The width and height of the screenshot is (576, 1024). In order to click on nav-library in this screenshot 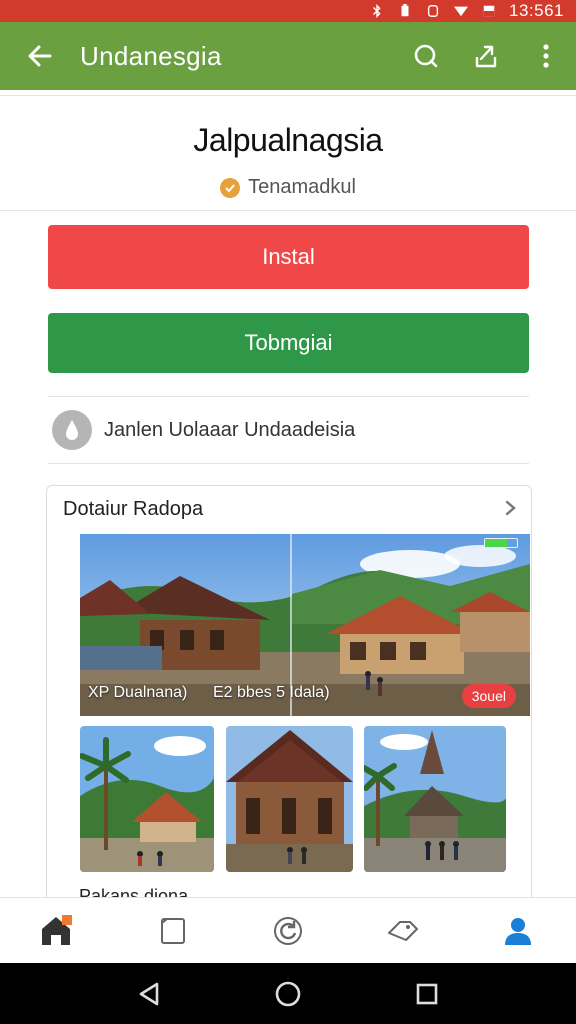, I will do `click(172, 930)`.